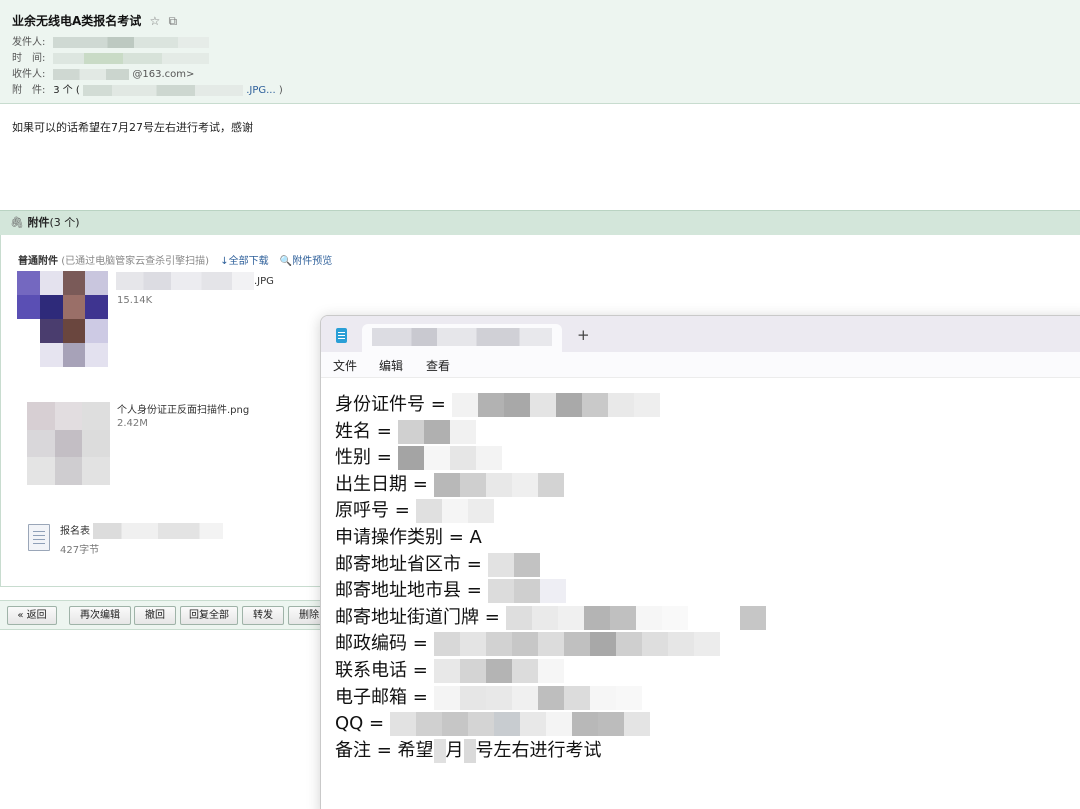 Image resolution: width=1080 pixels, height=809 pixels. Describe the element at coordinates (384, 697) in the screenshot. I see `line-label: 电子邮箱 =` at that location.